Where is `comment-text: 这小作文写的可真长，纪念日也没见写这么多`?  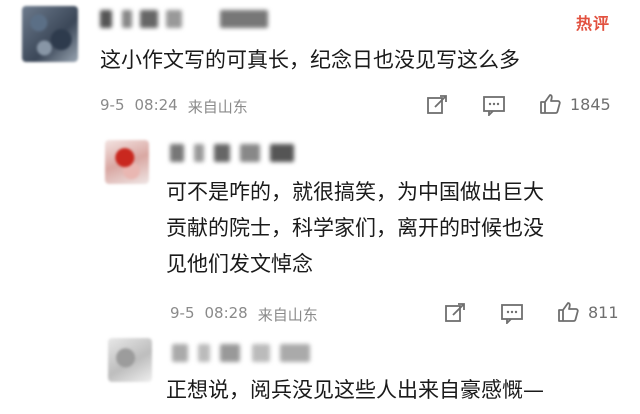 comment-text: 这小作文写的可真长，纪念日也没见写这么多 is located at coordinates (310, 60).